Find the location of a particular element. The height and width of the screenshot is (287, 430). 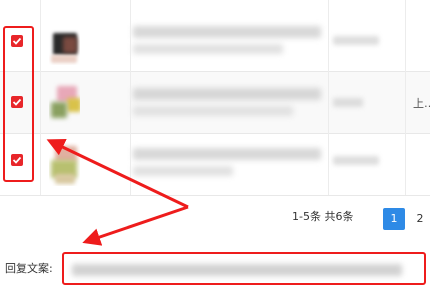

arrow-to-checkboxes is located at coordinates (117, 174).